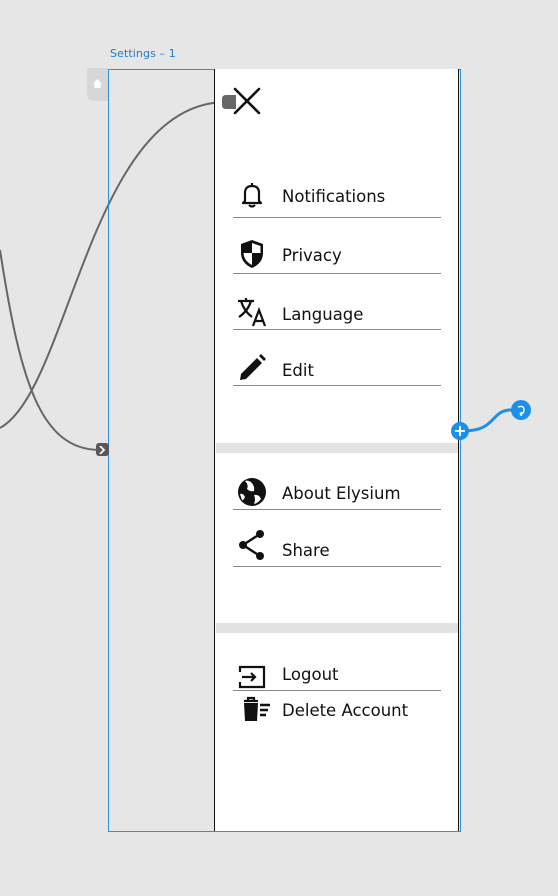 This screenshot has width=558, height=896. I want to click on close-button, so click(247, 101).